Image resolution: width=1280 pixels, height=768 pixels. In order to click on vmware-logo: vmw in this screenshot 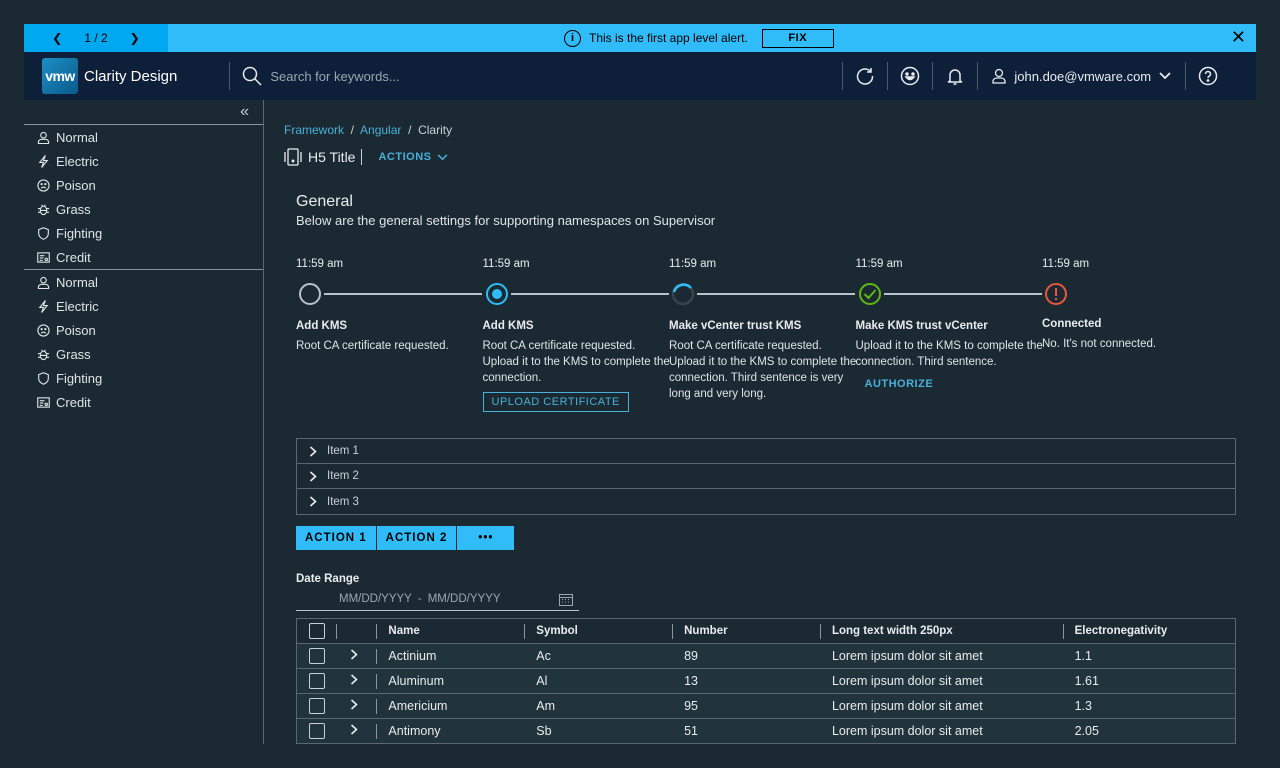, I will do `click(60, 76)`.